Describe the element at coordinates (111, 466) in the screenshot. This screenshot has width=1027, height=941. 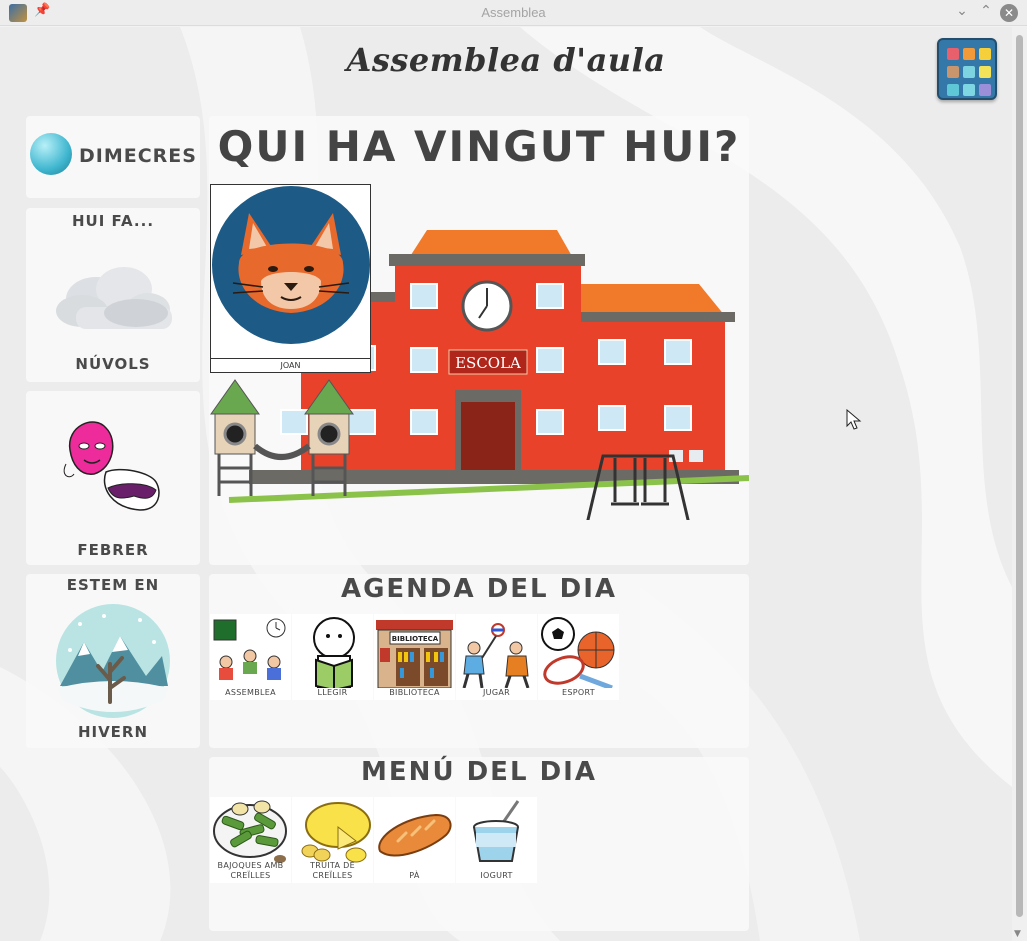
I see `carnival-masks-icon` at that location.